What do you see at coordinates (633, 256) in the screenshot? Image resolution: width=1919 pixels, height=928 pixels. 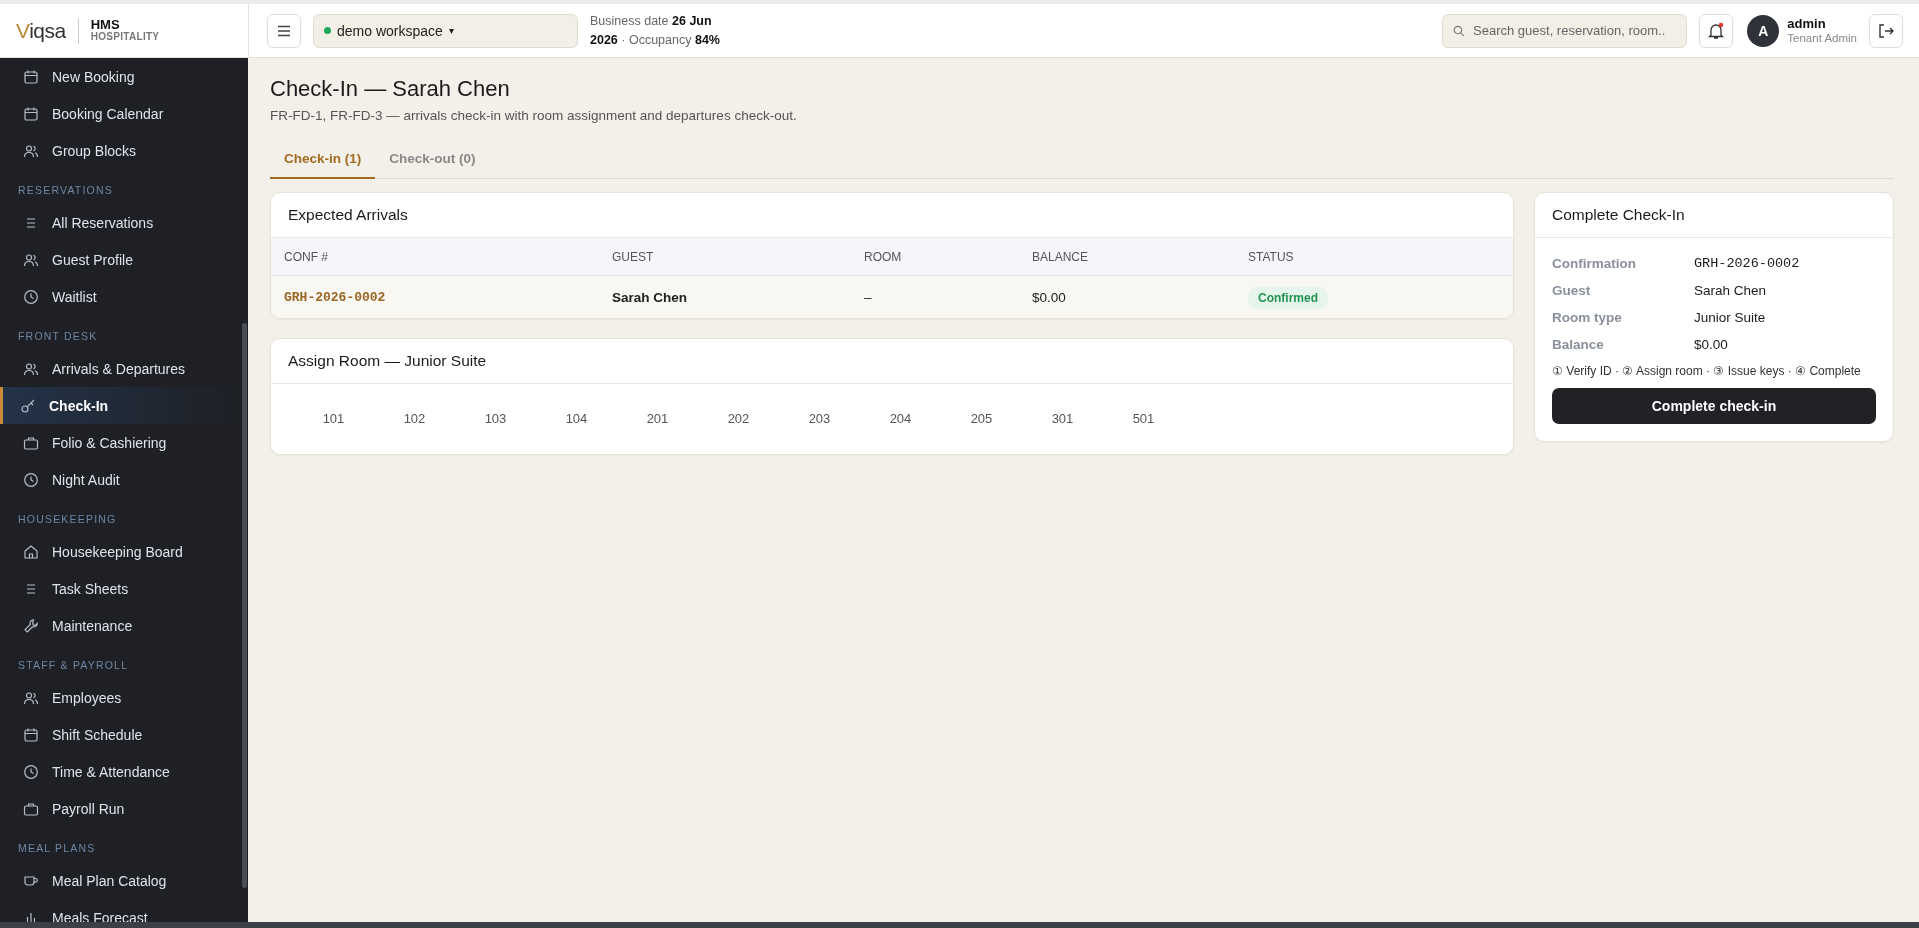 I see `column-header: GUEST` at bounding box center [633, 256].